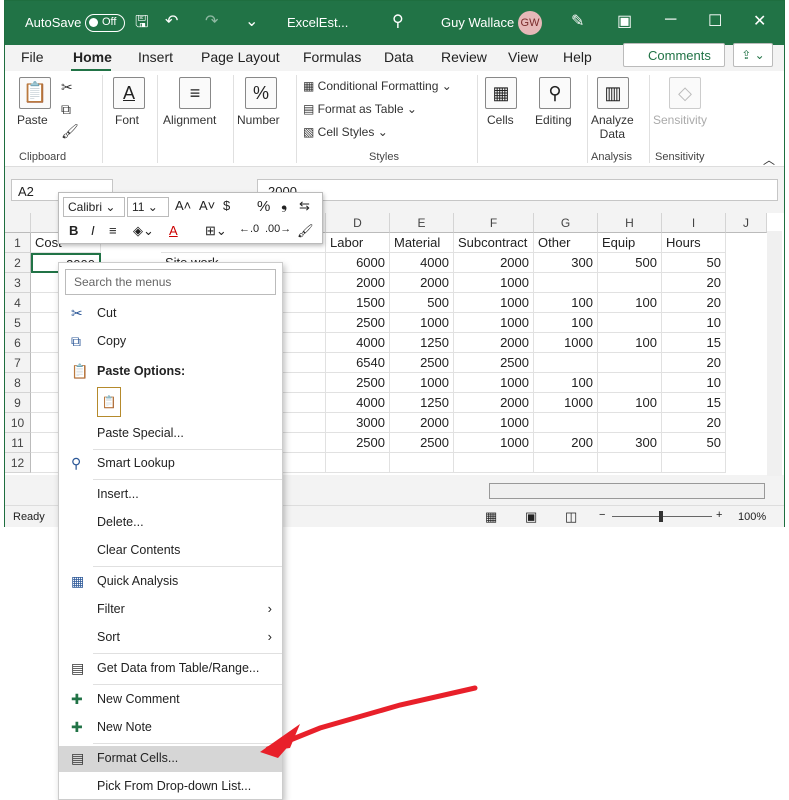 This screenshot has width=789, height=800. I want to click on annotation-arrow, so click(369, 721).